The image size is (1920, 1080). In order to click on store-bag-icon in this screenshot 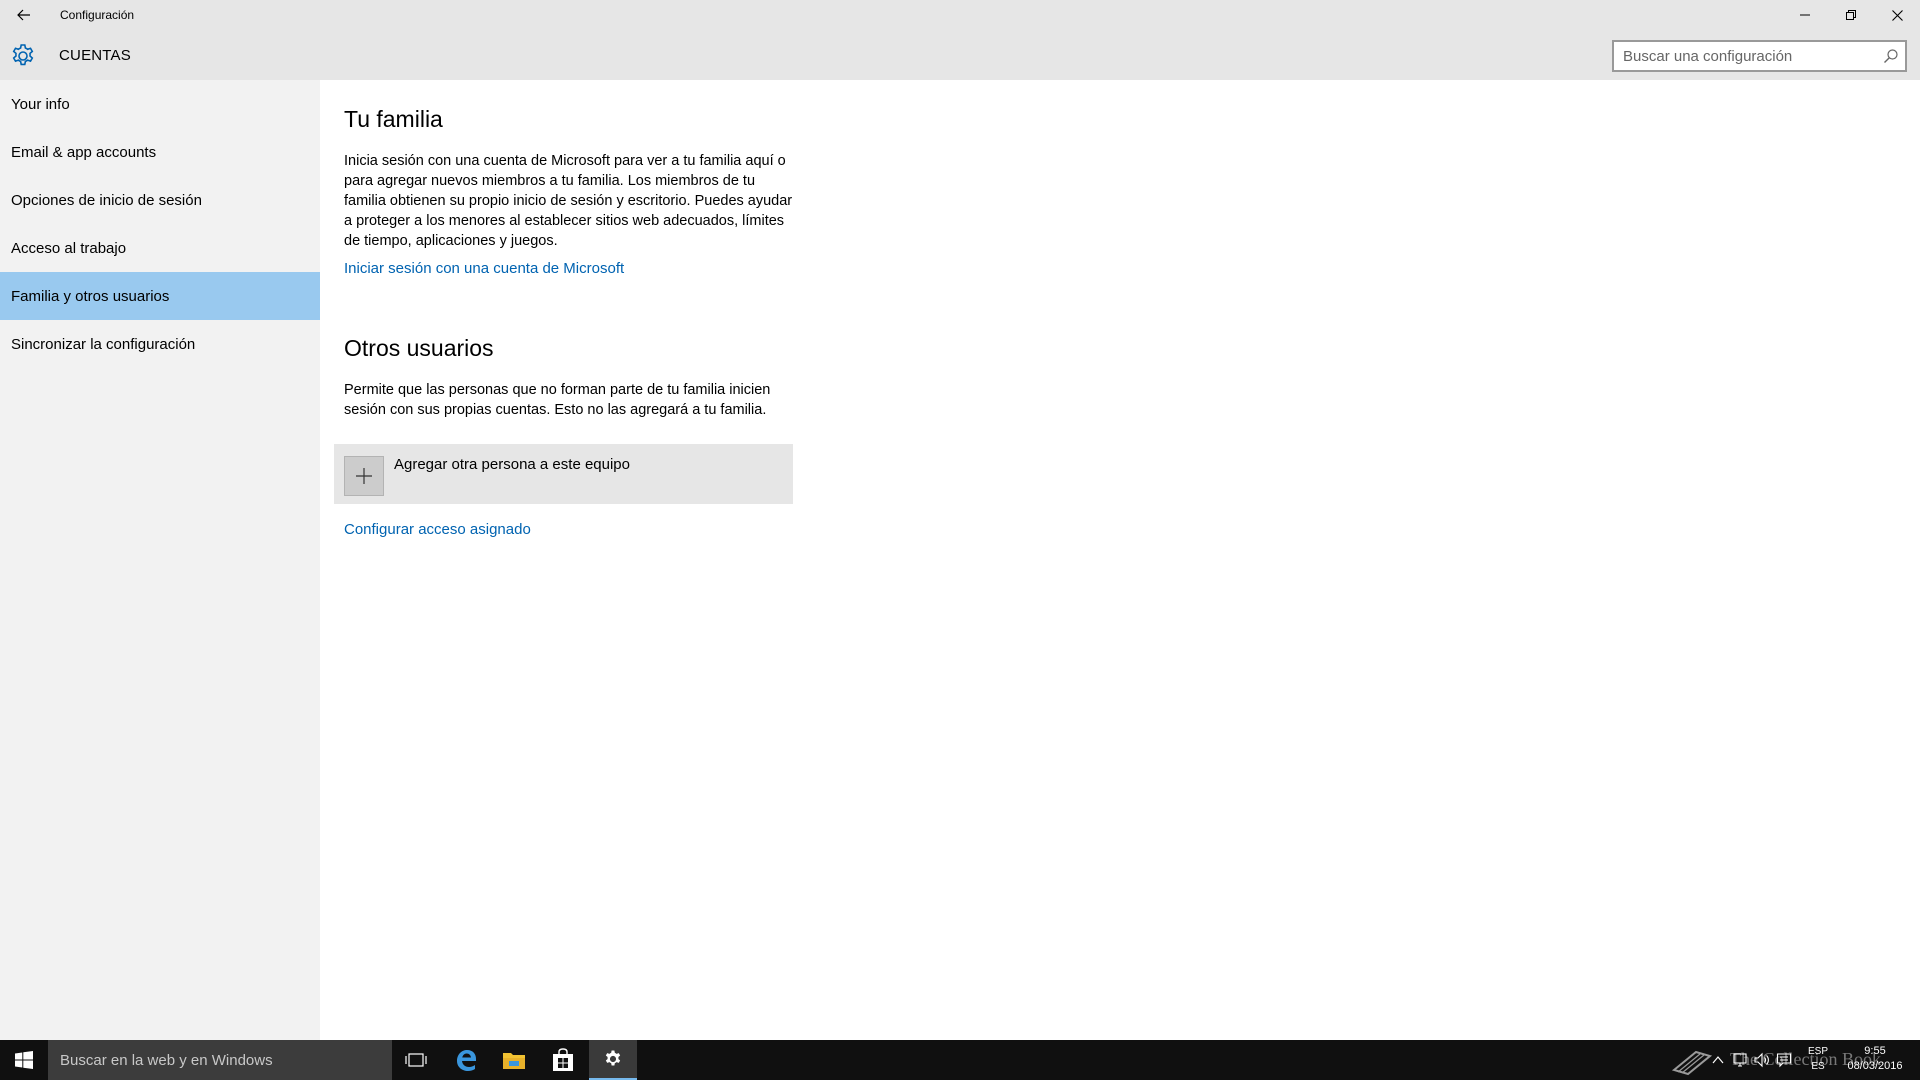, I will do `click(563, 1059)`.